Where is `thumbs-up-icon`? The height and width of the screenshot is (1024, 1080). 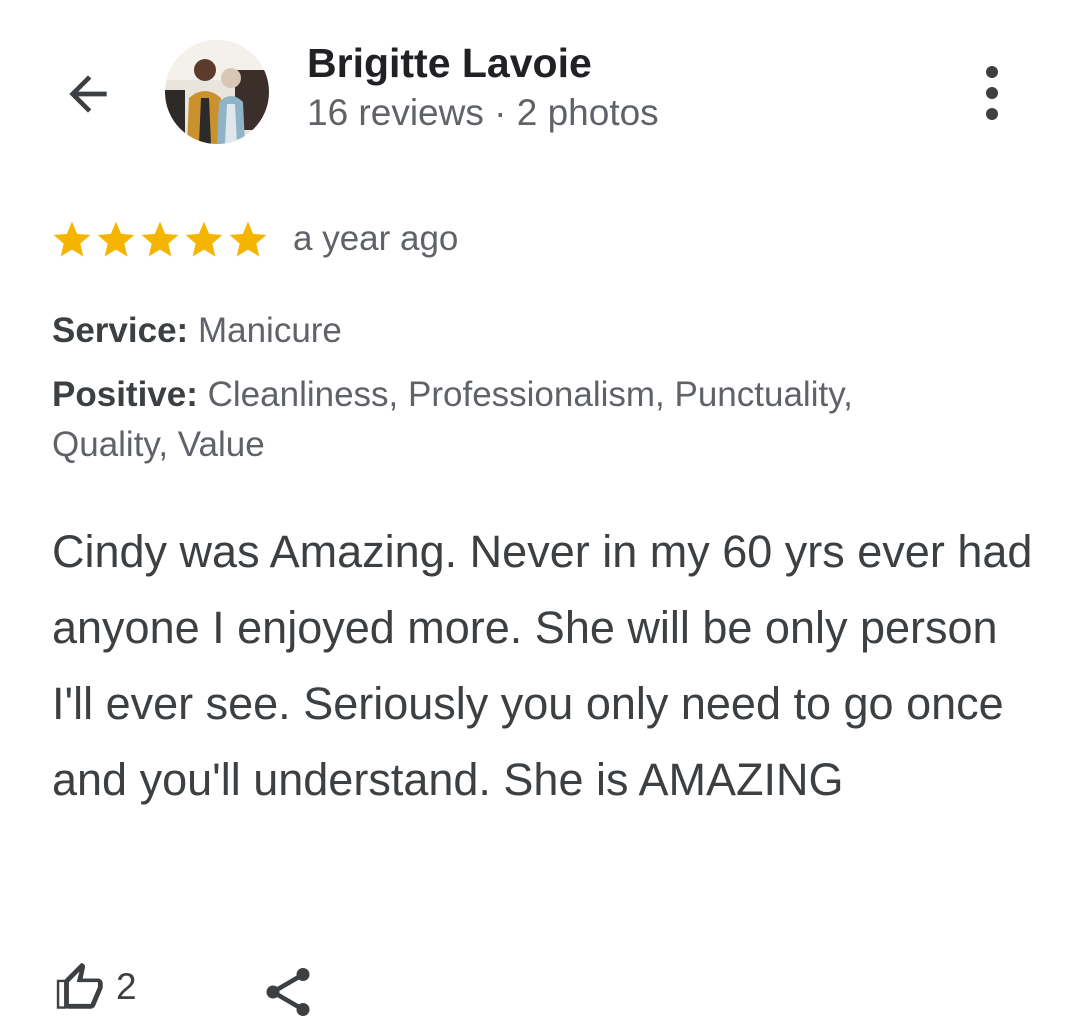 thumbs-up-icon is located at coordinates (79, 985).